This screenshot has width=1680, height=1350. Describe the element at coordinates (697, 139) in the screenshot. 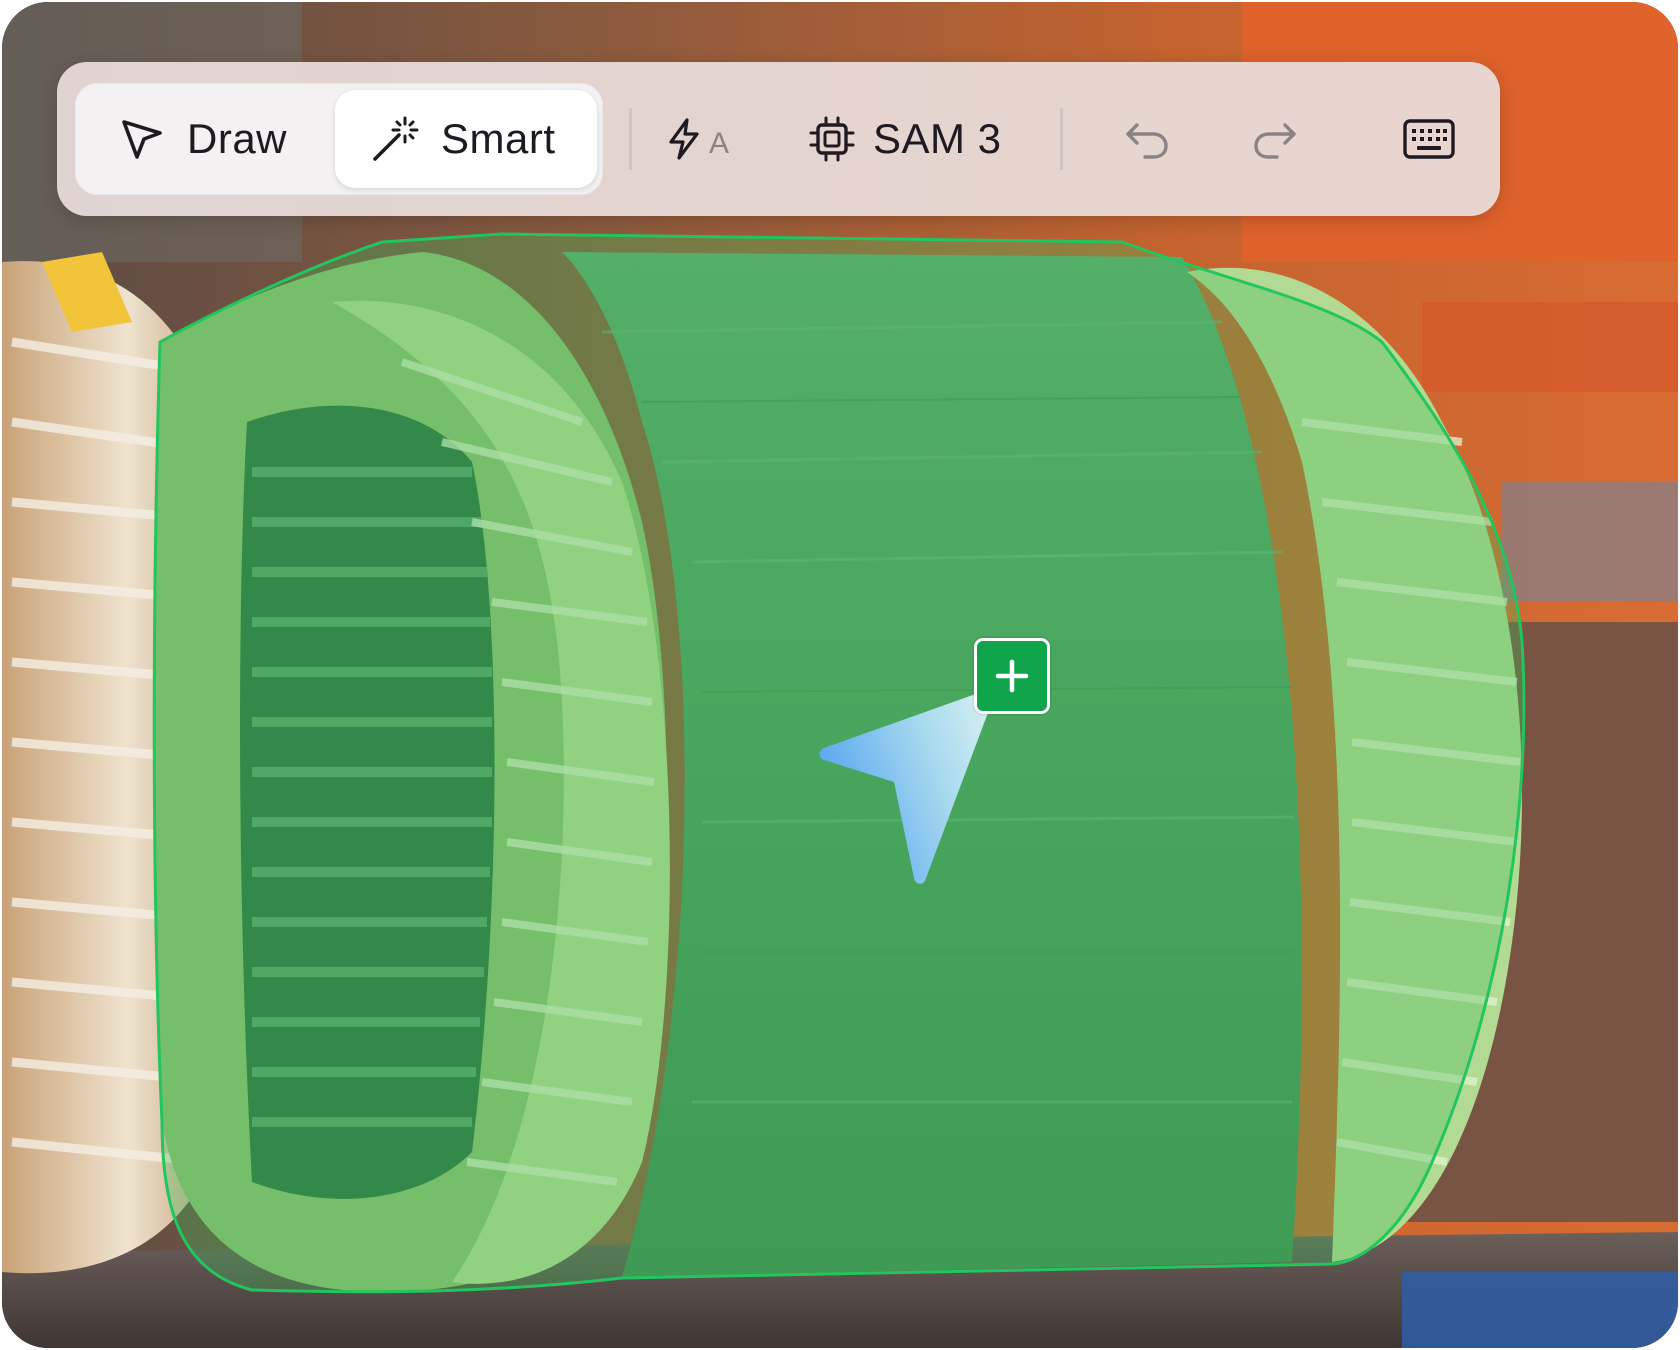

I see `lightning-auto-icon: A` at that location.